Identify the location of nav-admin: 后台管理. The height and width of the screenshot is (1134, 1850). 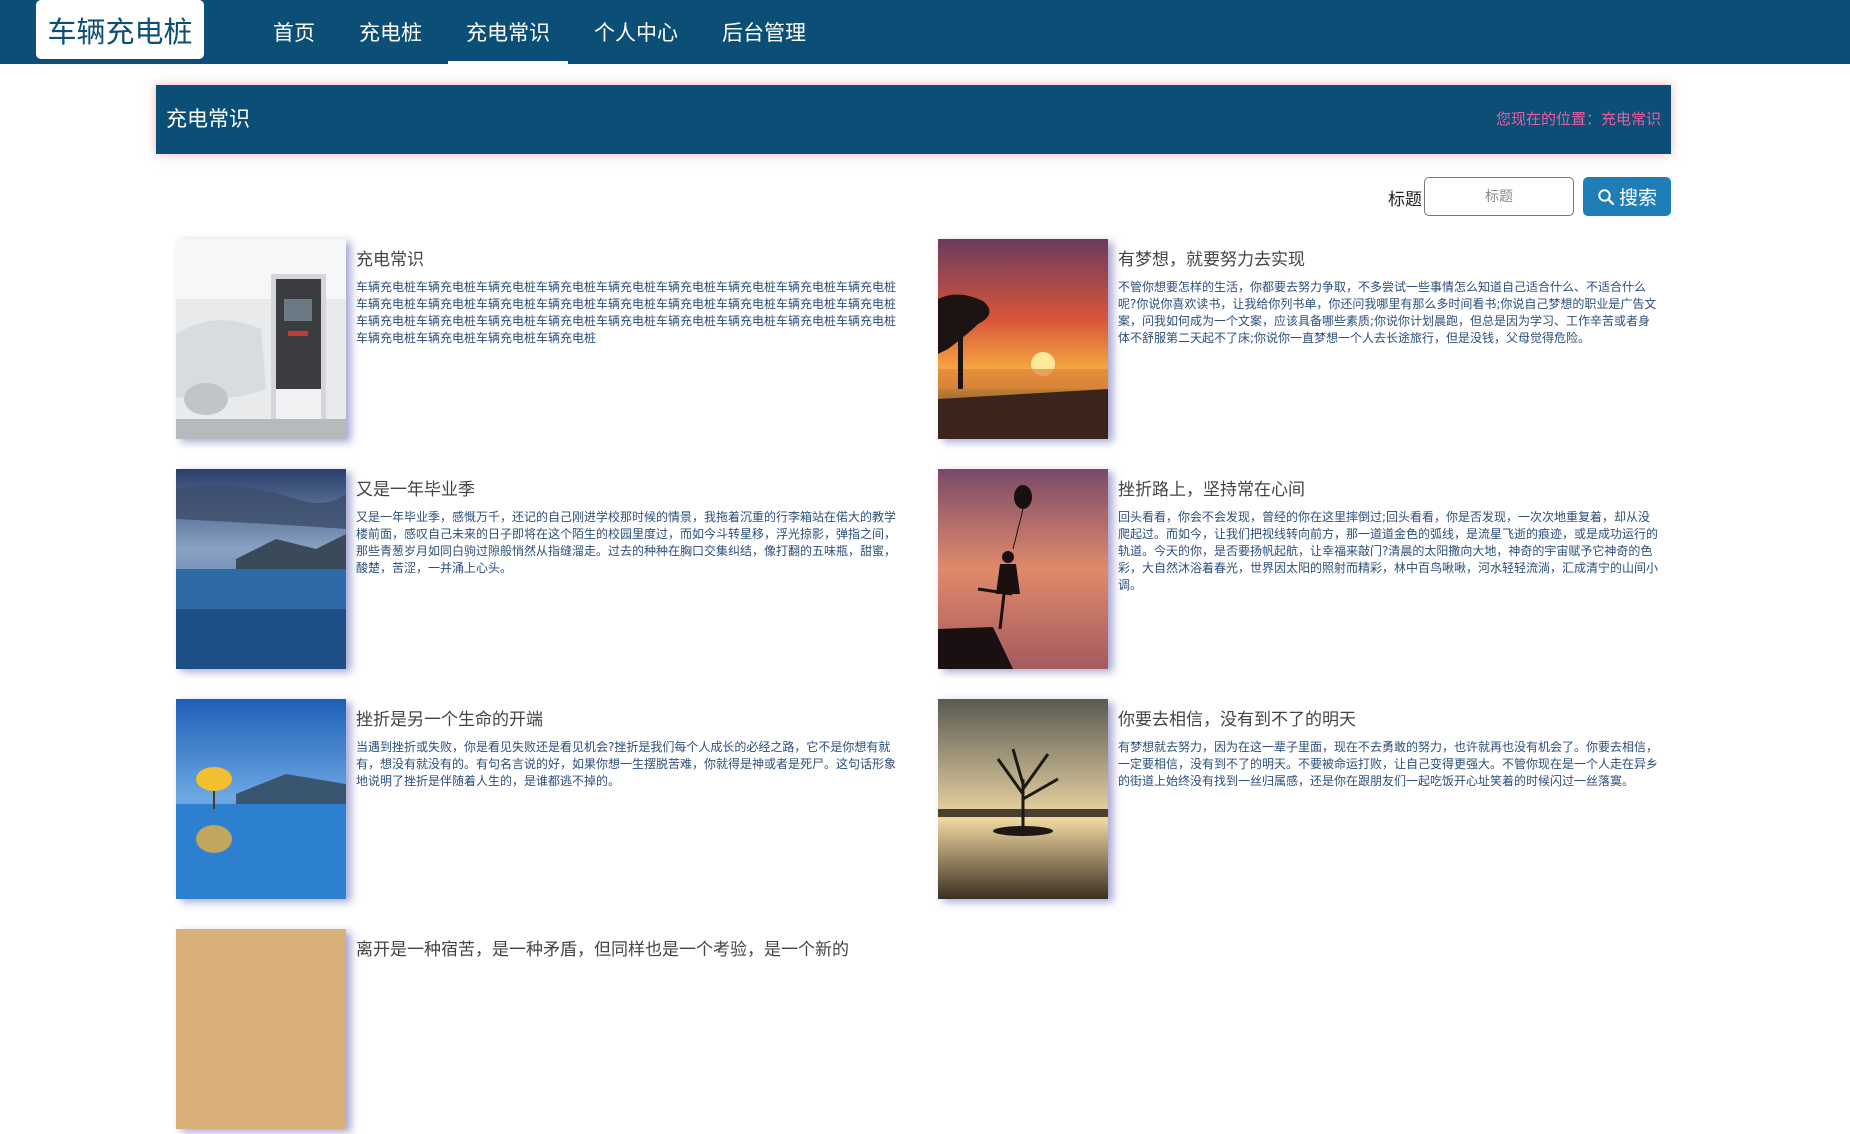
(764, 32).